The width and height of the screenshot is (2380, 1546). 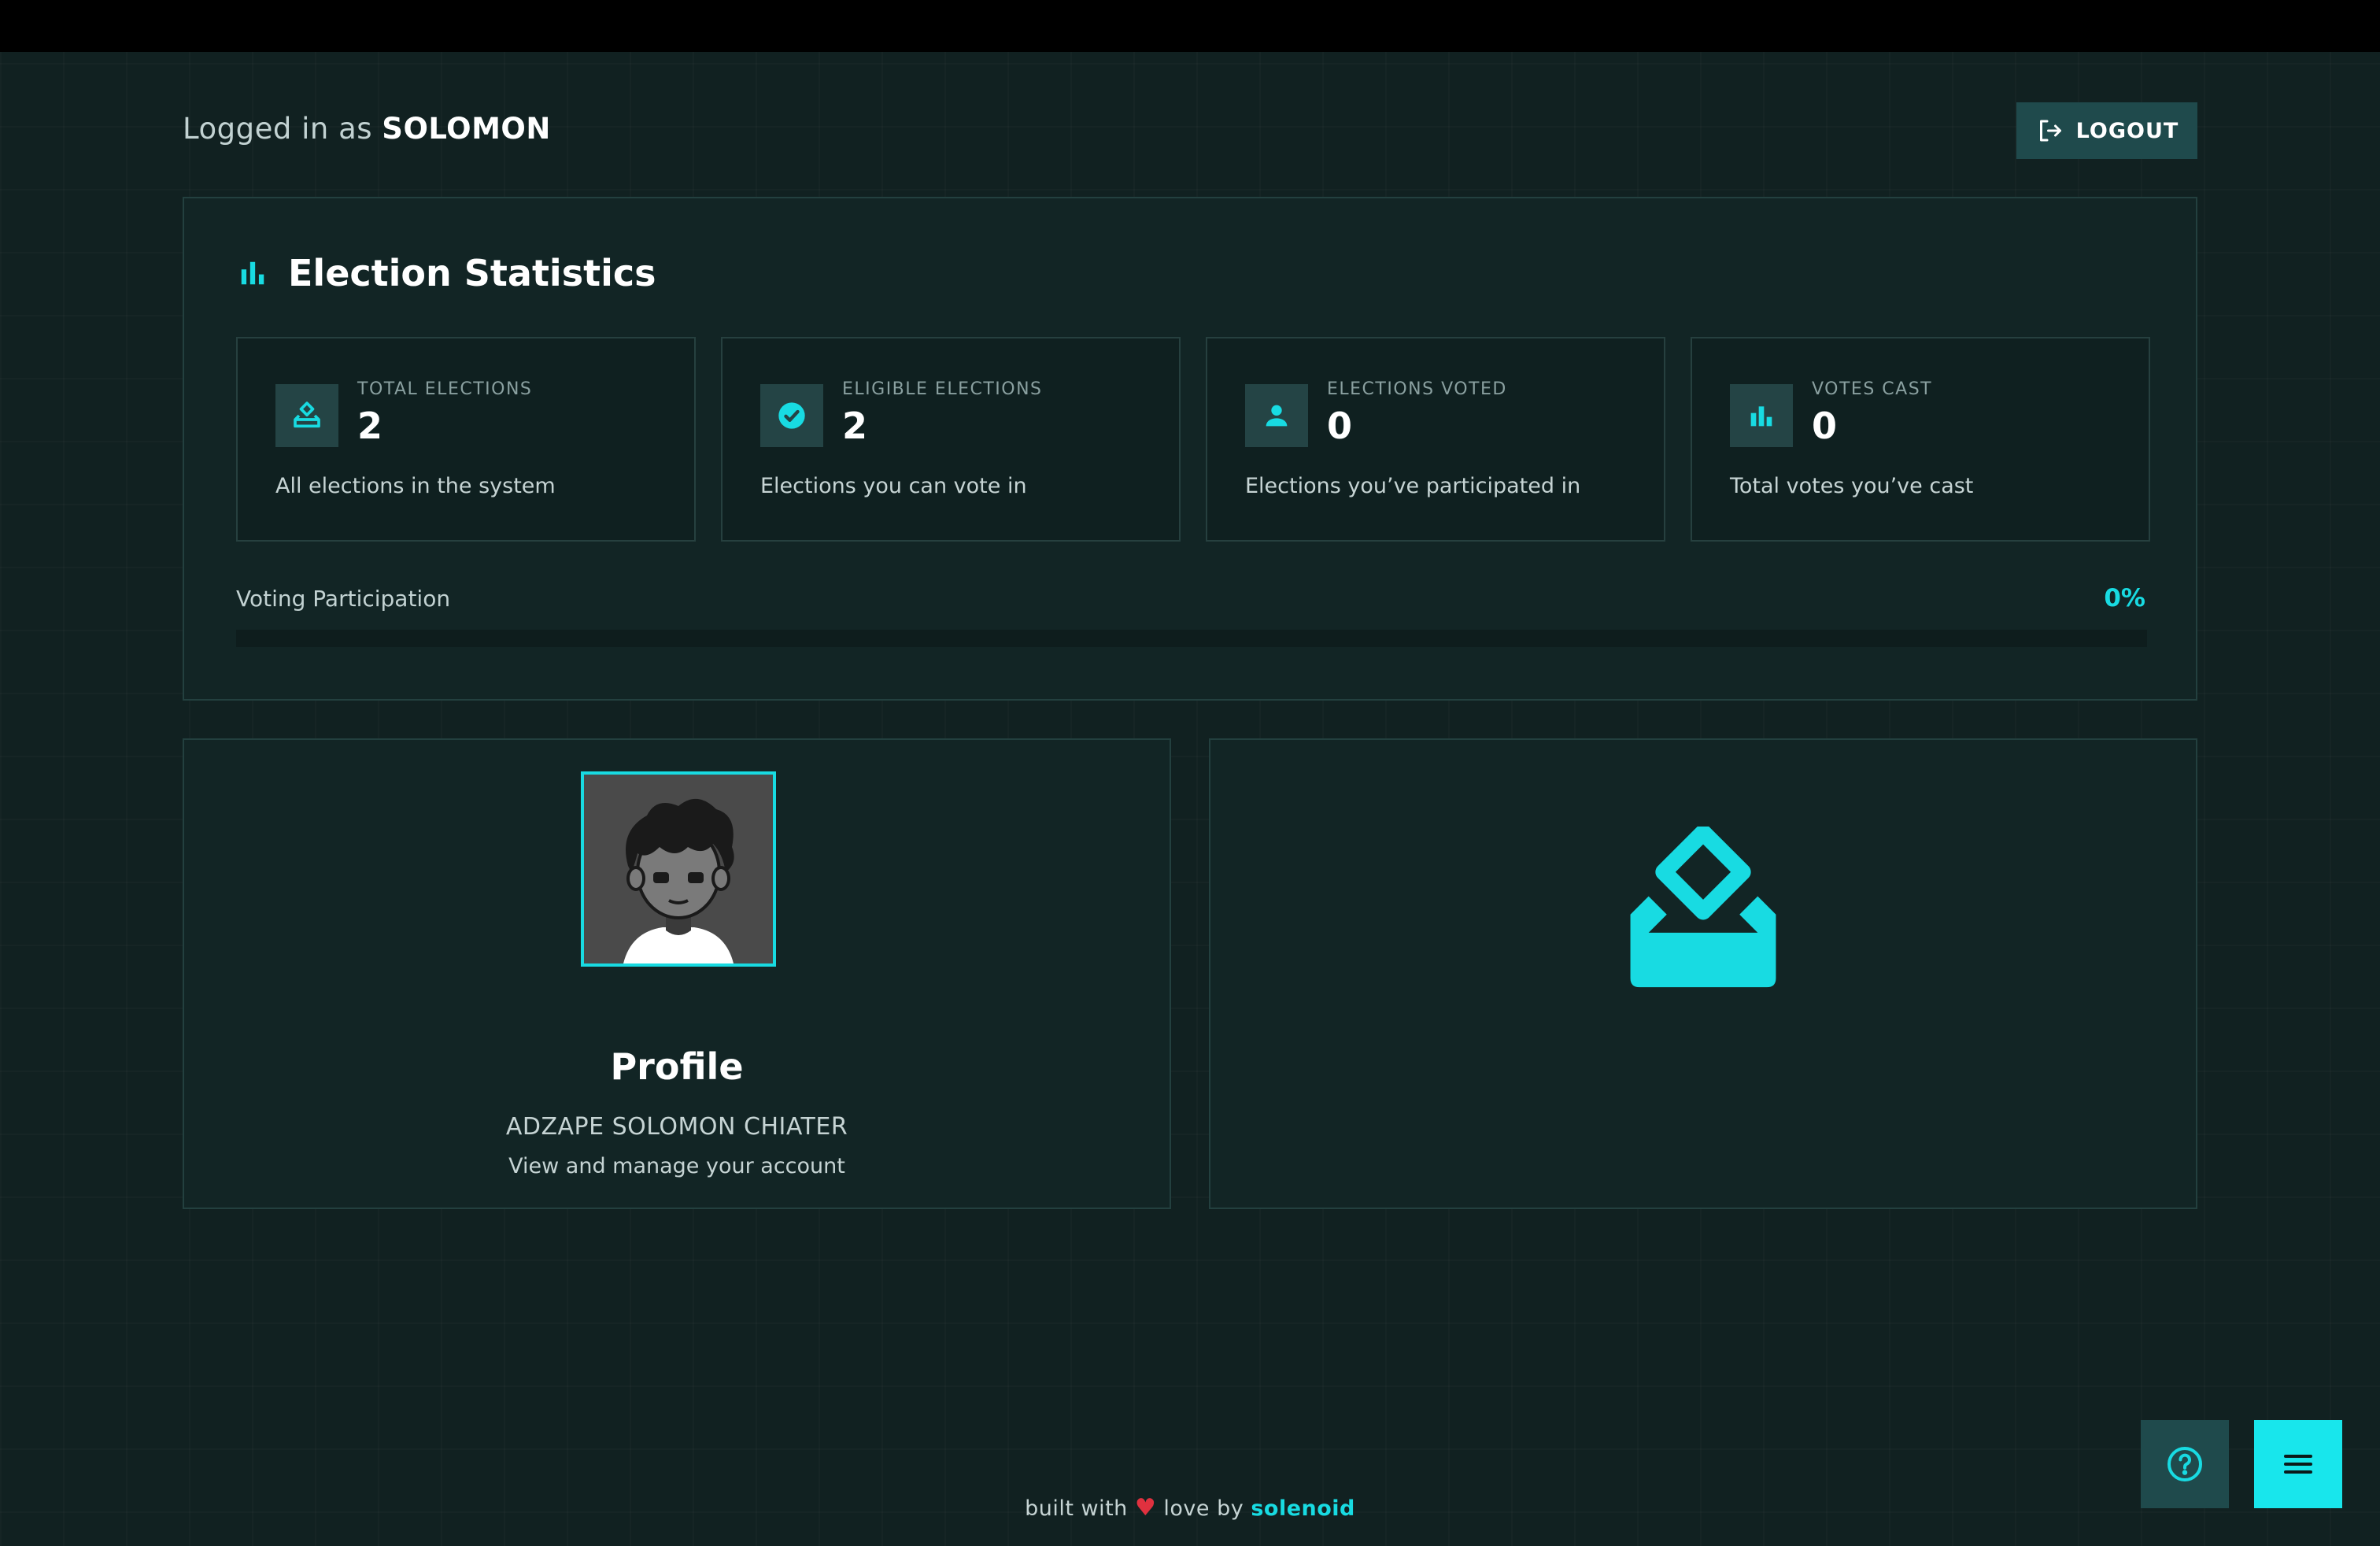 I want to click on participation-progress-bar, so click(x=1191, y=639).